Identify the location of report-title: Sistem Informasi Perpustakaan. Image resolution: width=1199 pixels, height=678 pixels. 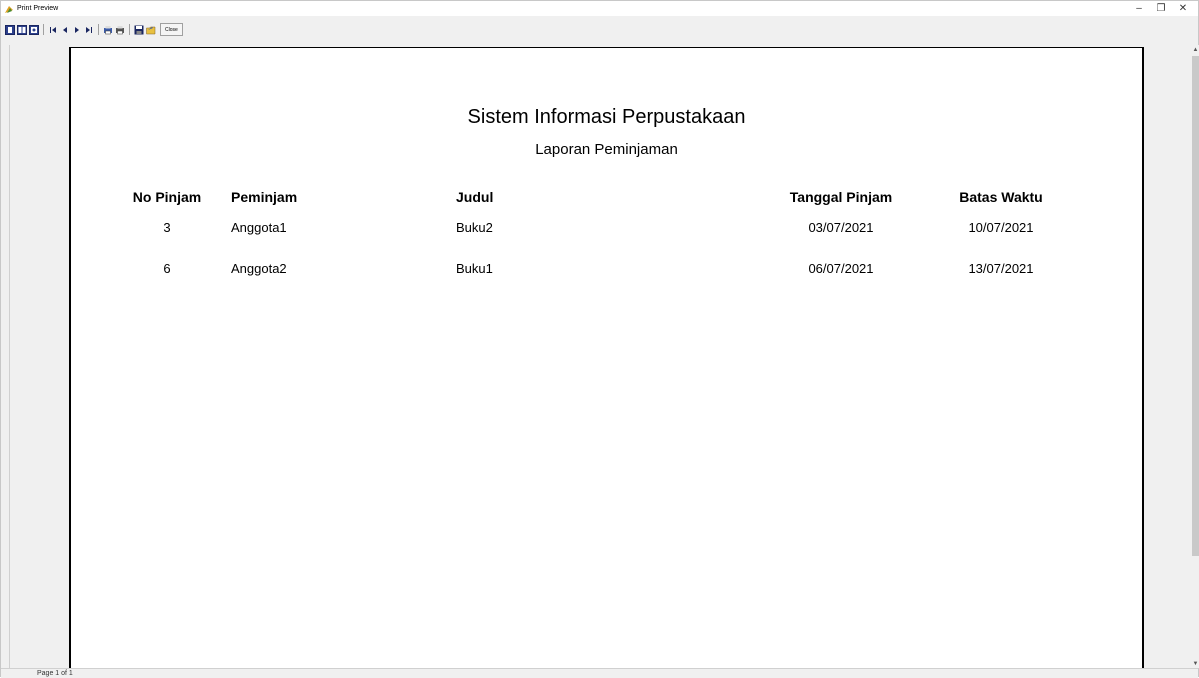
(606, 117).